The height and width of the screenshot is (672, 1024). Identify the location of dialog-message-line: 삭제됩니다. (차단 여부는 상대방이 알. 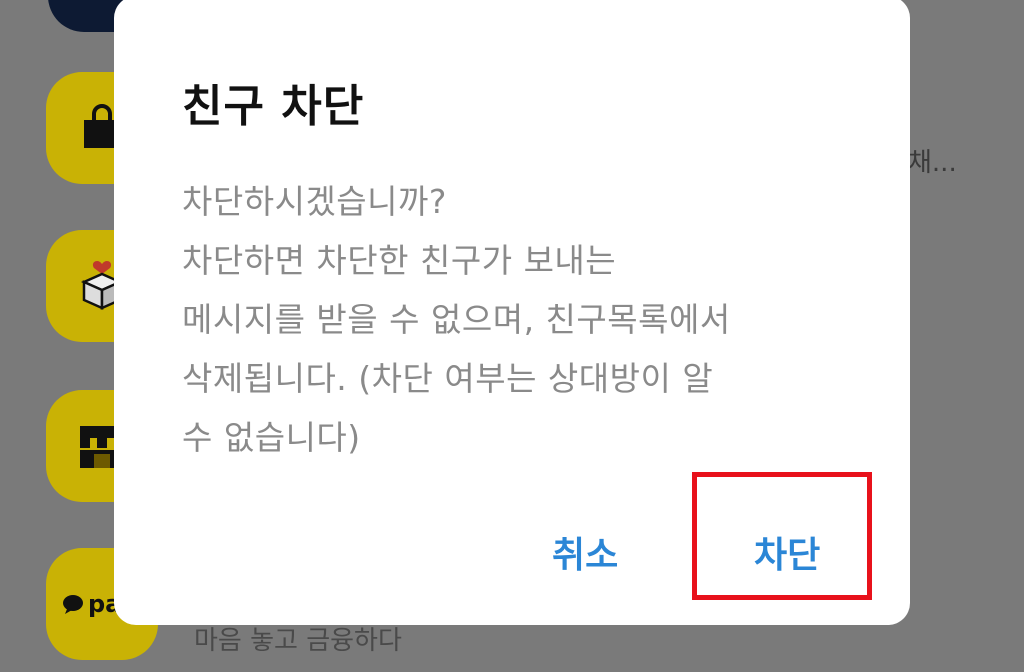
(448, 378).